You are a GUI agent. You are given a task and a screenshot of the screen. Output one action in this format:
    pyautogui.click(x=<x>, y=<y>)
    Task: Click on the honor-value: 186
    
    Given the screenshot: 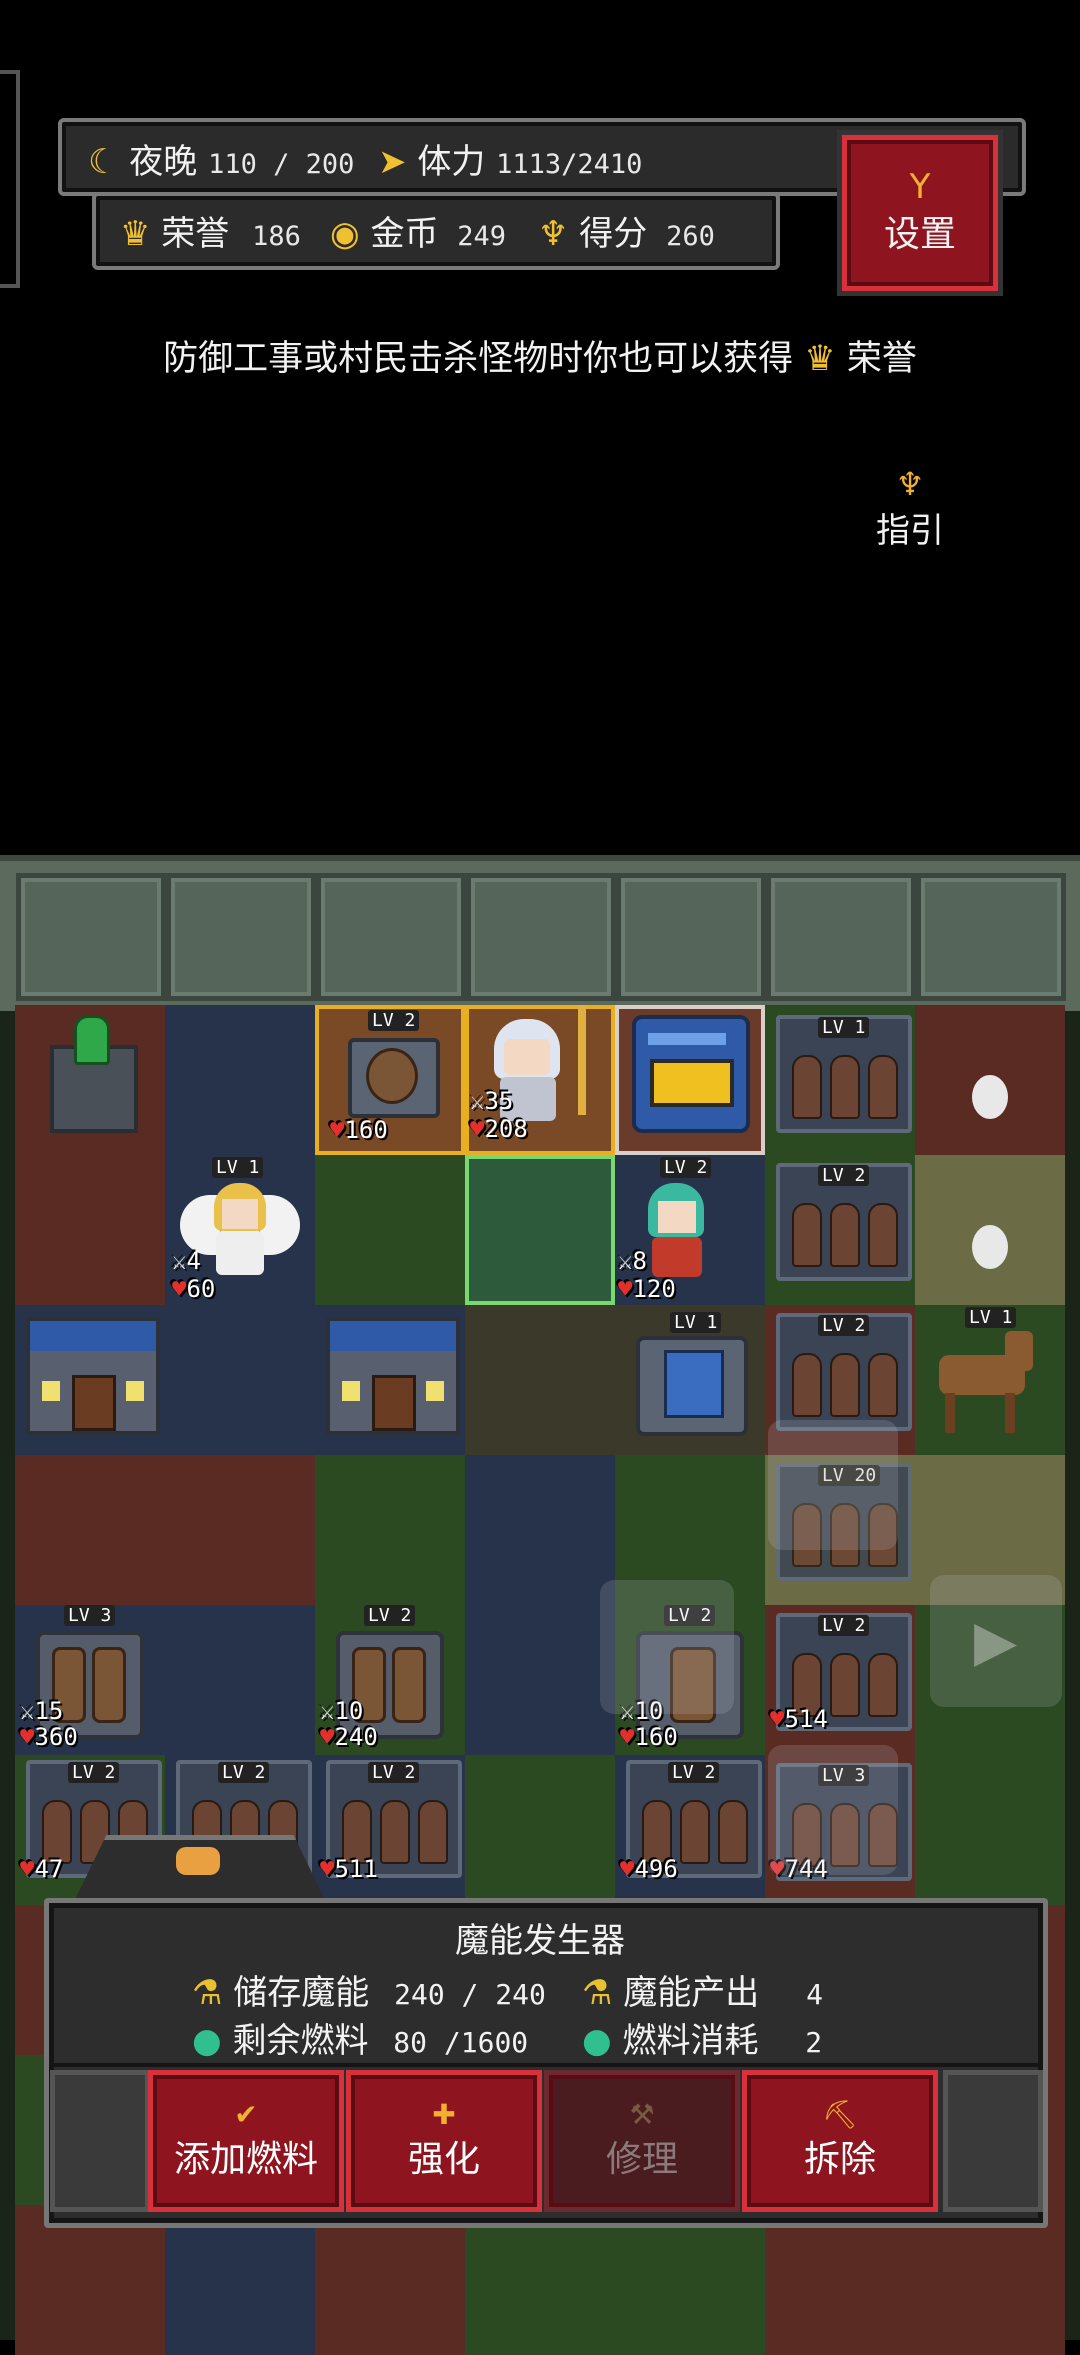 What is the action you would take?
    pyautogui.click(x=276, y=236)
    